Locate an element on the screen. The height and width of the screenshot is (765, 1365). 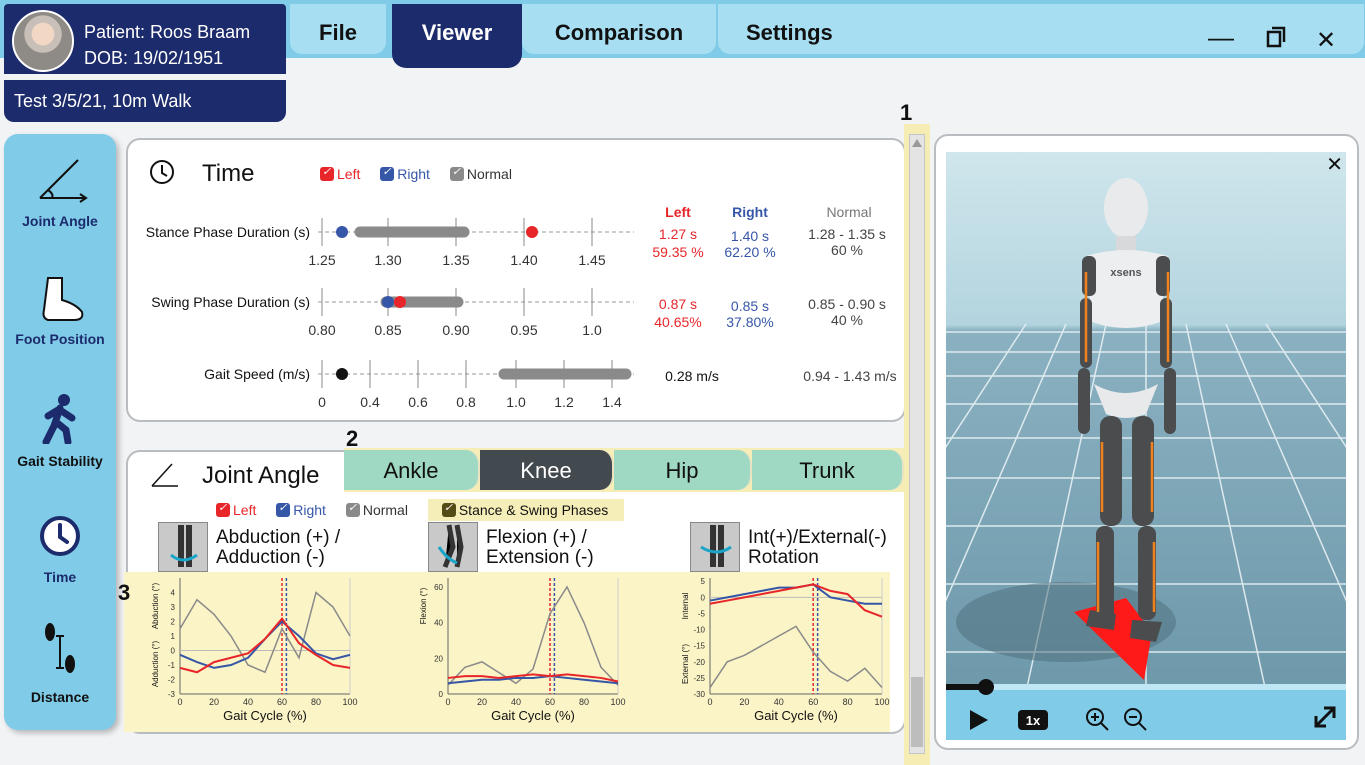
zoom-in-icon is located at coordinates (1097, 719).